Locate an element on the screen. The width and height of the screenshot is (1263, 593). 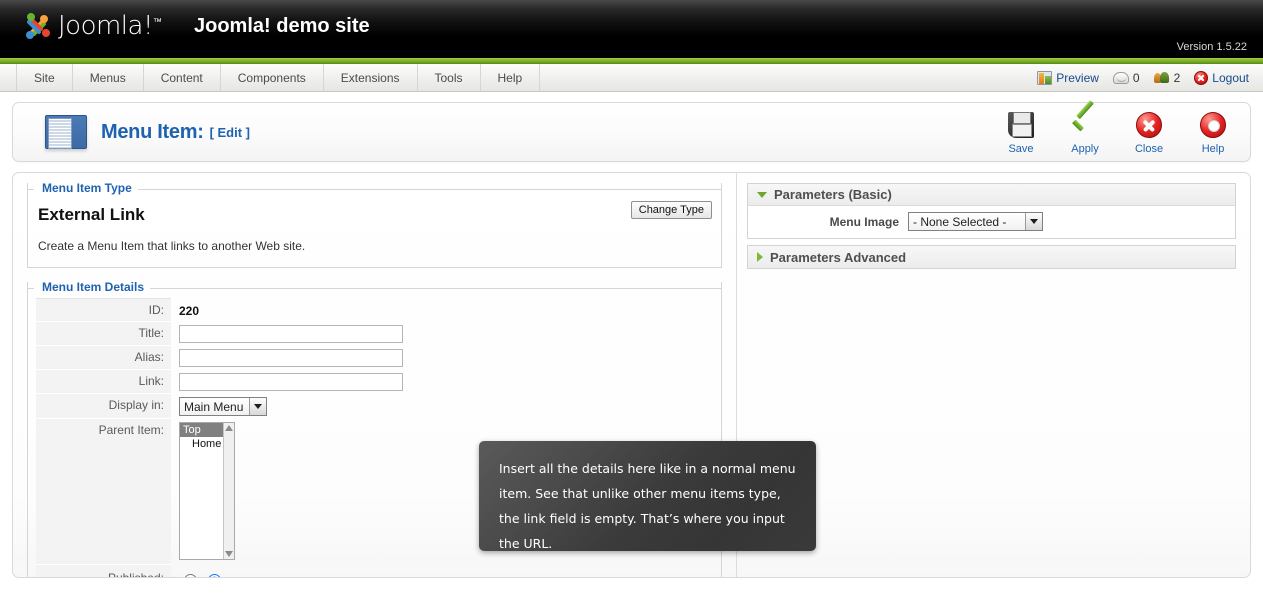
id-value: 220 is located at coordinates (189, 310).